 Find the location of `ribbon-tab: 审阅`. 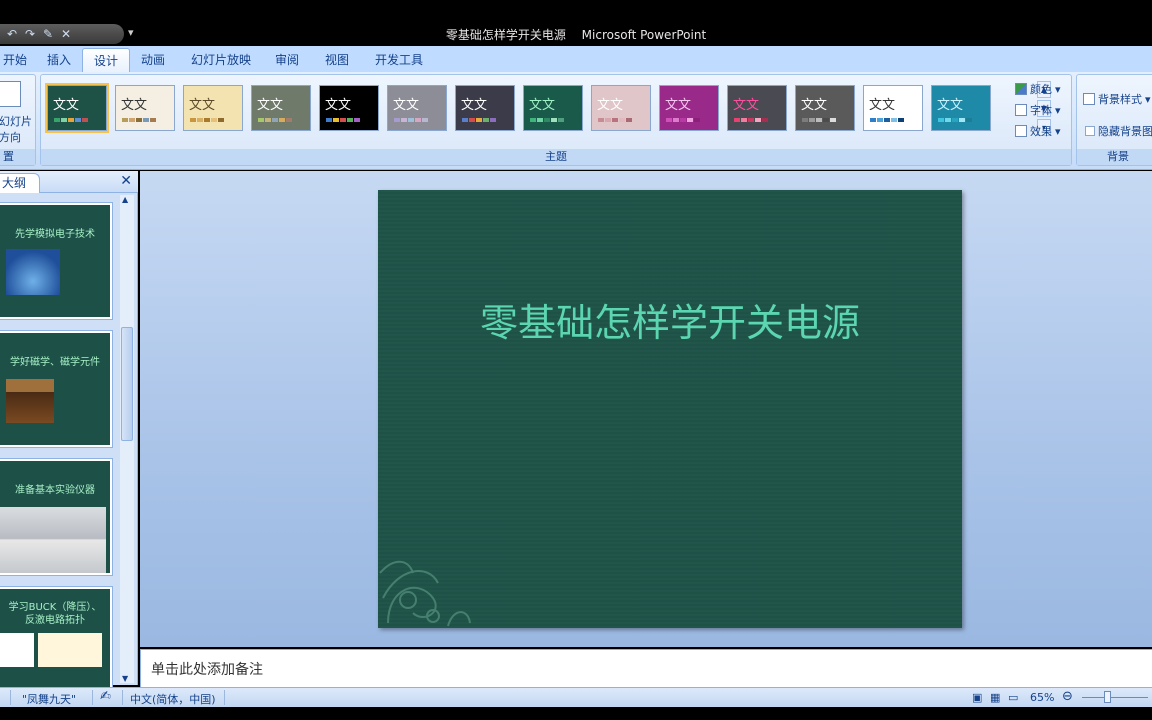

ribbon-tab: 审阅 is located at coordinates (287, 60).